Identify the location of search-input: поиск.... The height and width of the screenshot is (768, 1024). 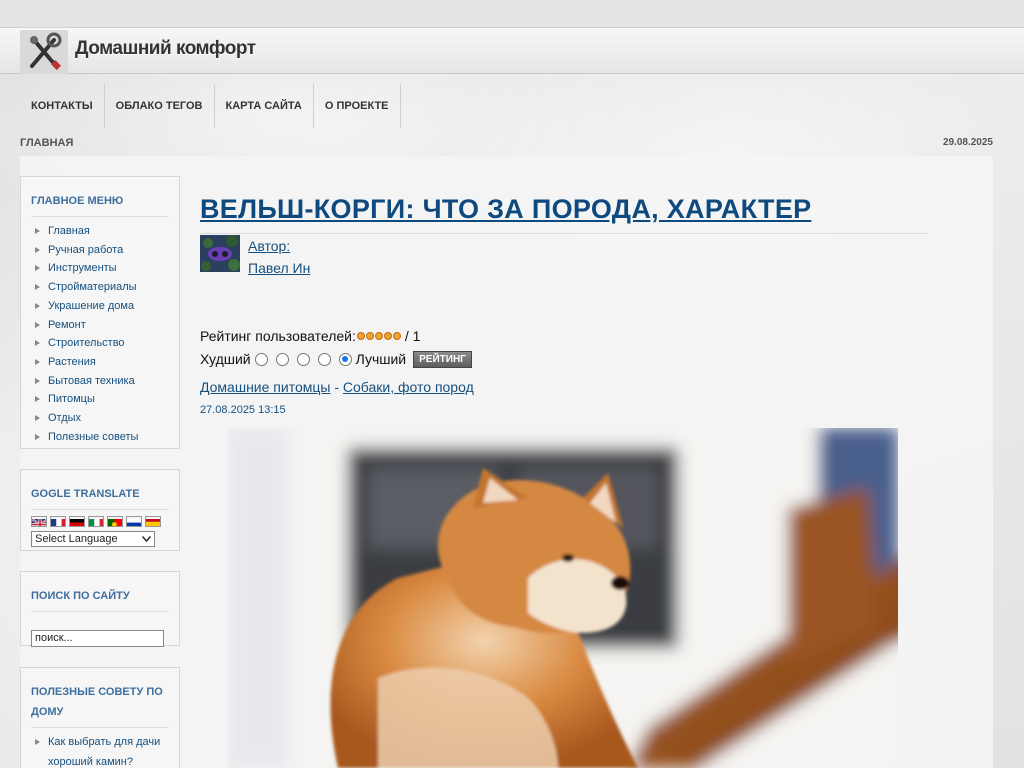
(97, 638).